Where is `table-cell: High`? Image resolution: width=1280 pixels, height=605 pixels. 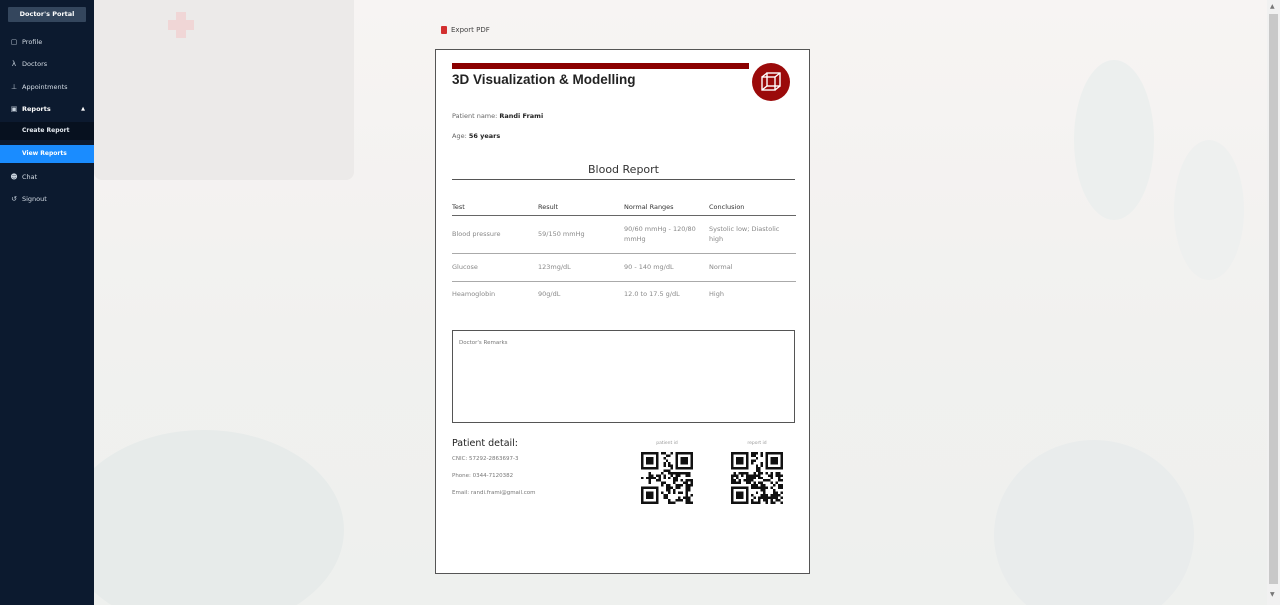 table-cell: High is located at coordinates (716, 294).